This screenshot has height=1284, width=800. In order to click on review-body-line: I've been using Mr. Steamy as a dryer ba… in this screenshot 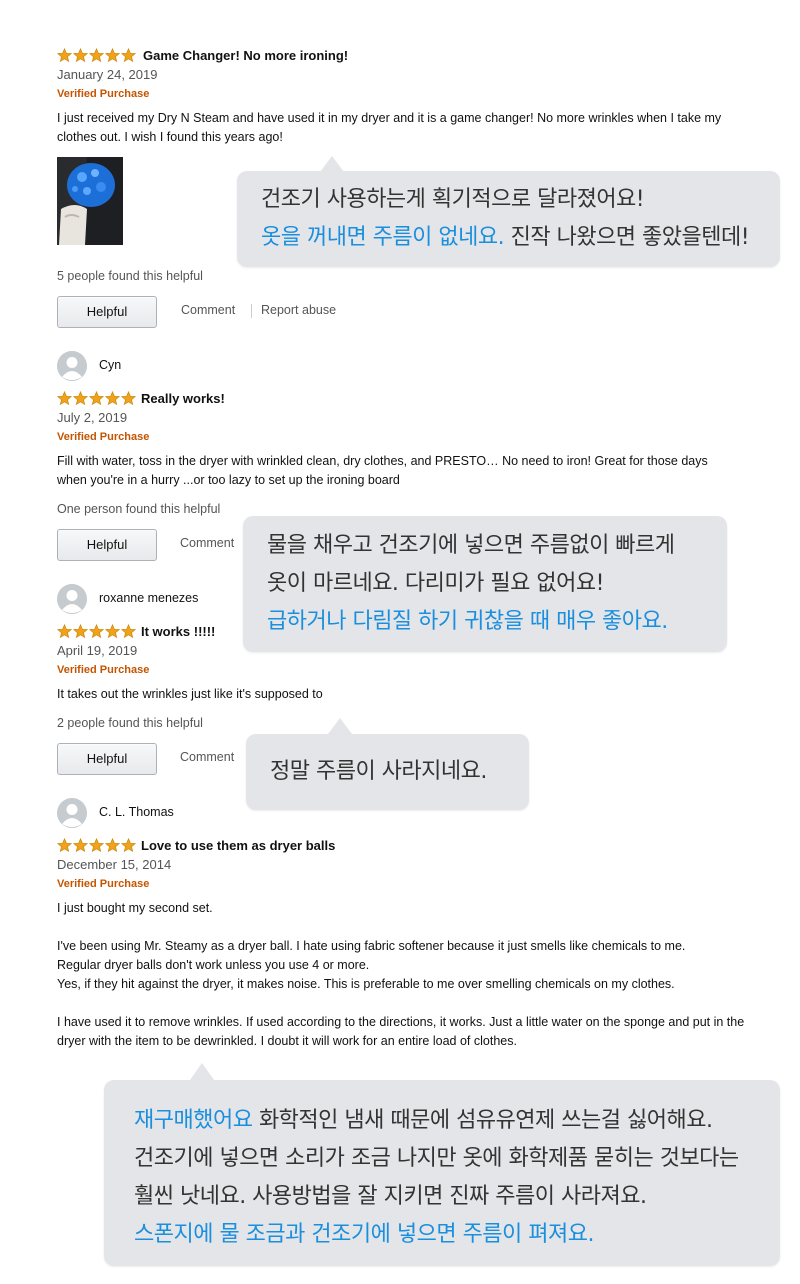, I will do `click(371, 946)`.